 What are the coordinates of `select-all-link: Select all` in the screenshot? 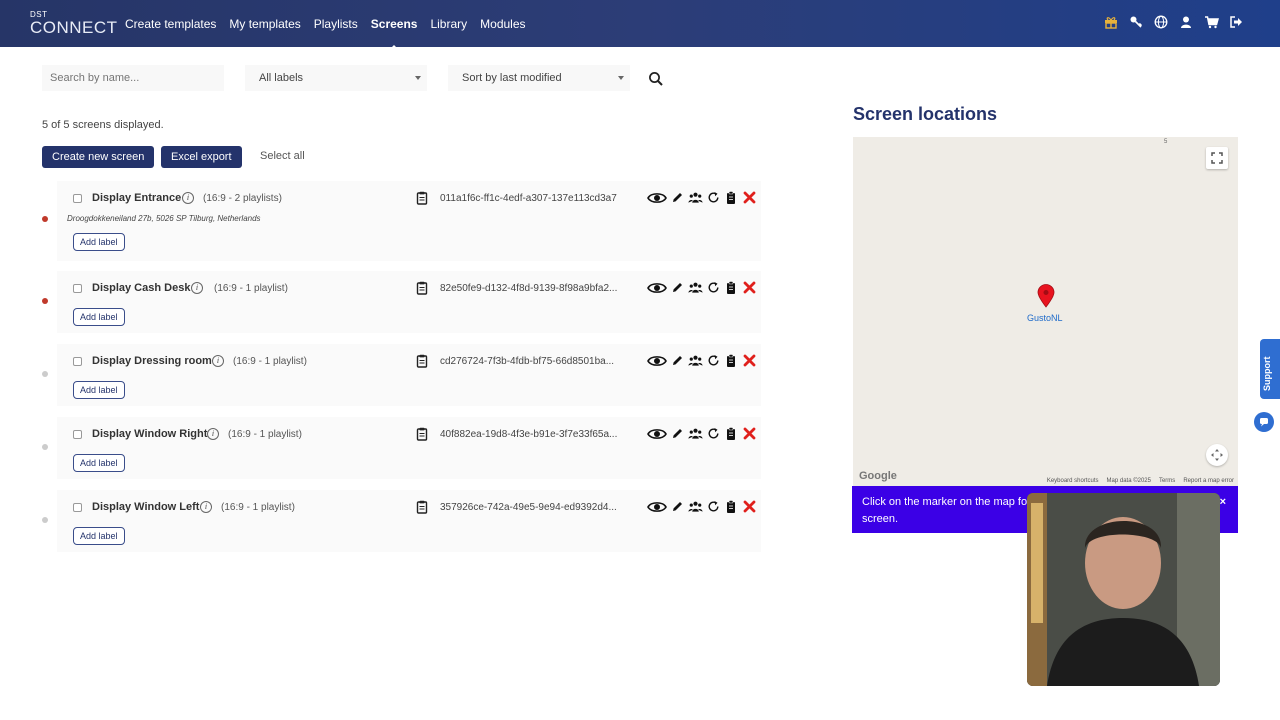 It's located at (282, 156).